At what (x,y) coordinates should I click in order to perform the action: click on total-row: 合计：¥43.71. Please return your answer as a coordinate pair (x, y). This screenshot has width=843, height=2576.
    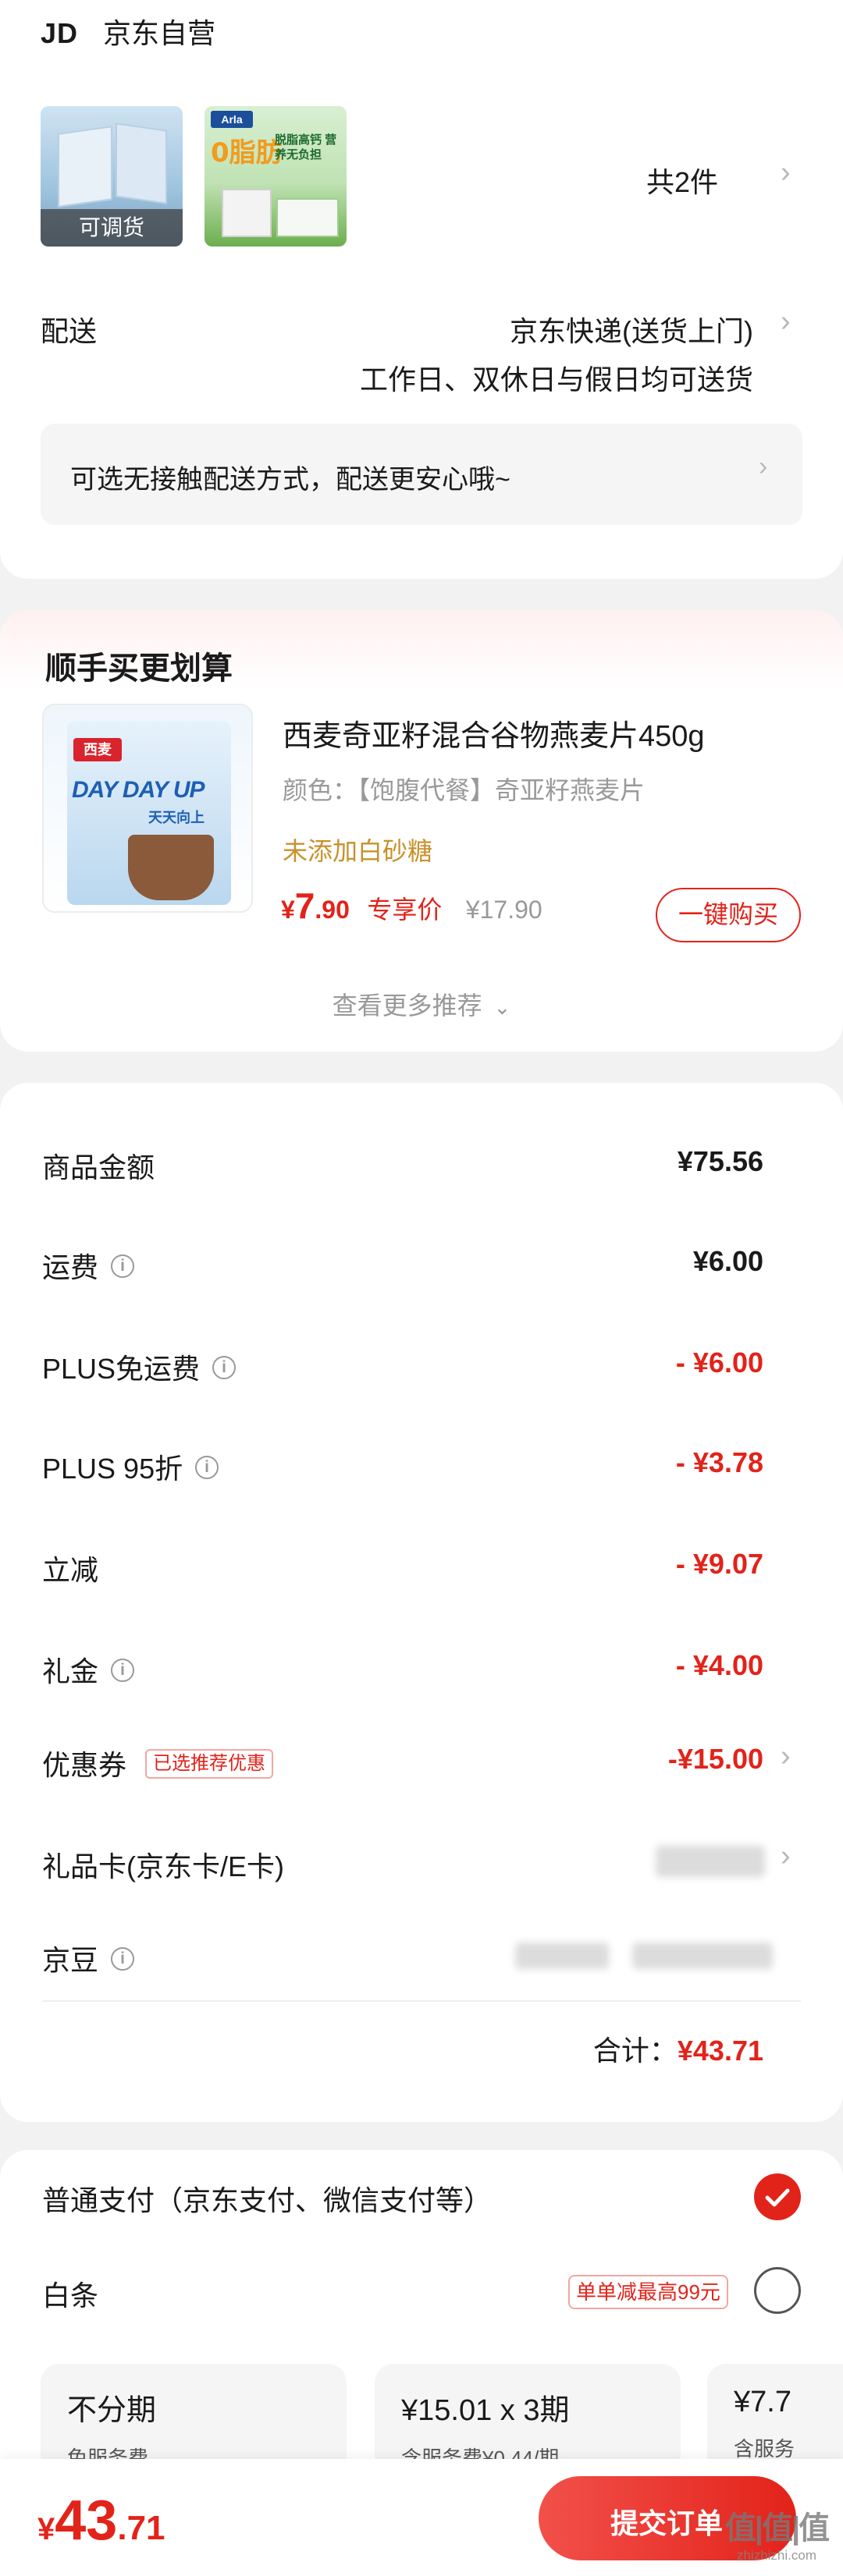
    Looking at the image, I should click on (678, 2048).